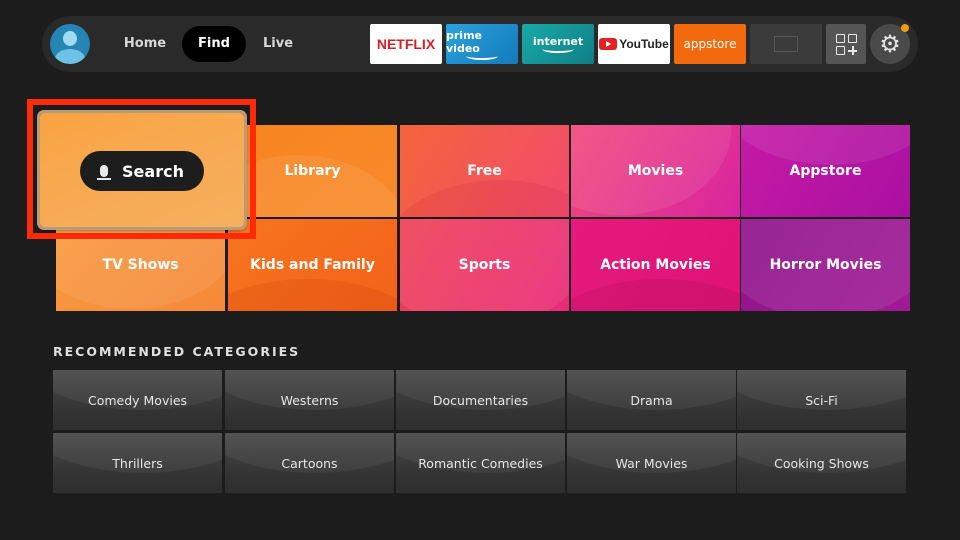  I want to click on app-youtube: YouTube, so click(634, 44).